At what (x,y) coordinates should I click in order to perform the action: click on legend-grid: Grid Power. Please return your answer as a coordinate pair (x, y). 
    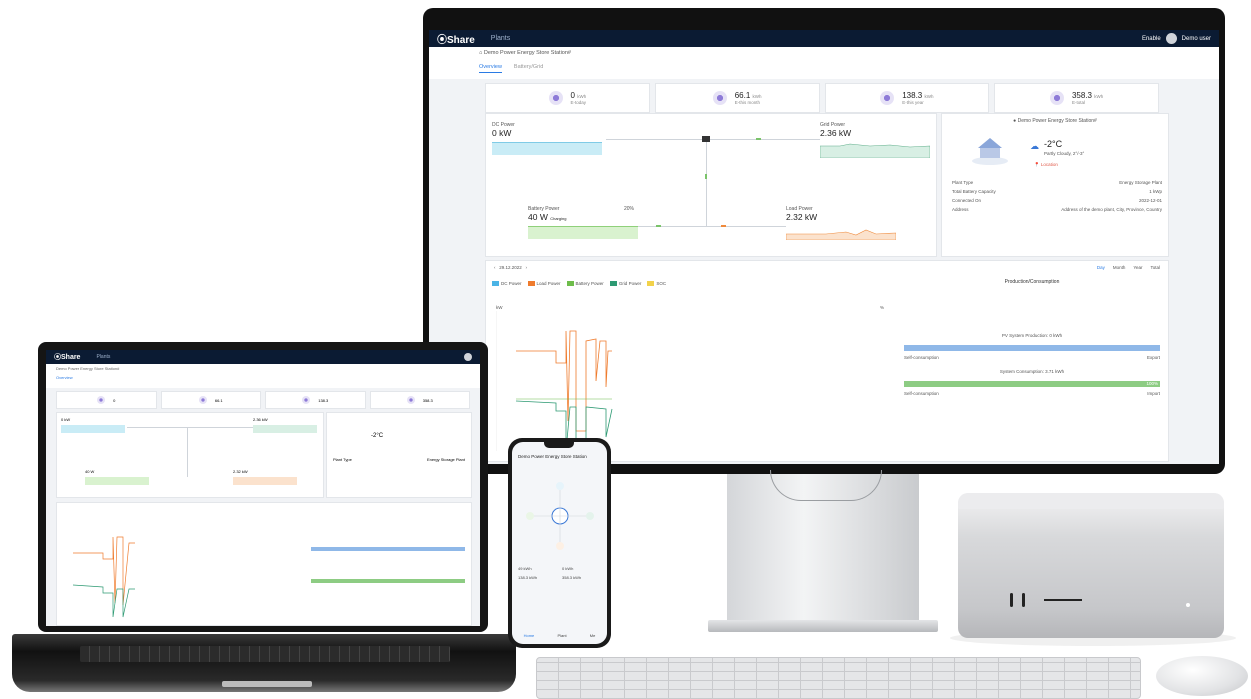
    Looking at the image, I should click on (625, 284).